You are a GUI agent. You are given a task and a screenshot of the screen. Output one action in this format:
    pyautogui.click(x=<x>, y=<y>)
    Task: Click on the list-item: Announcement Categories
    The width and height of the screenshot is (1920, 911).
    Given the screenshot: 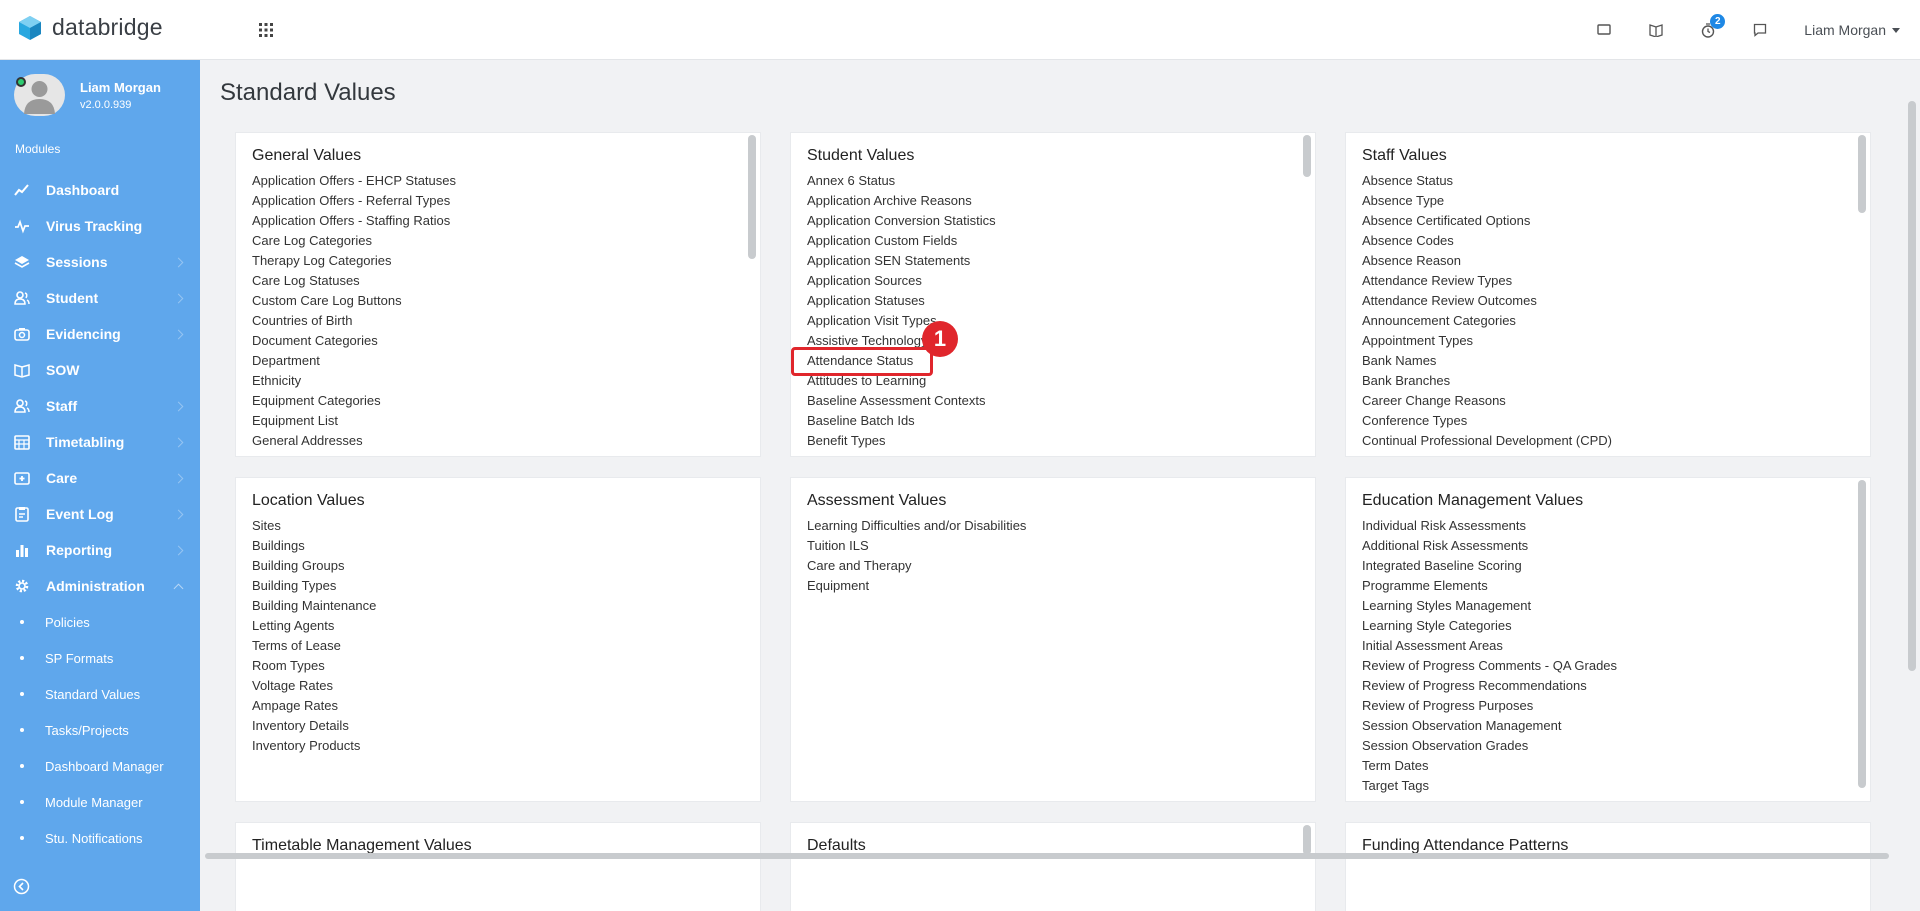 What is the action you would take?
    pyautogui.click(x=1616, y=321)
    